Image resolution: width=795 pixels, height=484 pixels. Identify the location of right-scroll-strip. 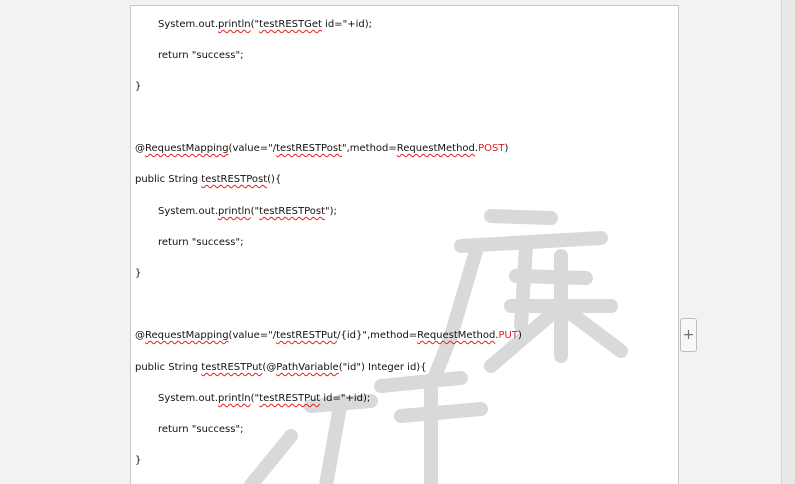
(788, 242).